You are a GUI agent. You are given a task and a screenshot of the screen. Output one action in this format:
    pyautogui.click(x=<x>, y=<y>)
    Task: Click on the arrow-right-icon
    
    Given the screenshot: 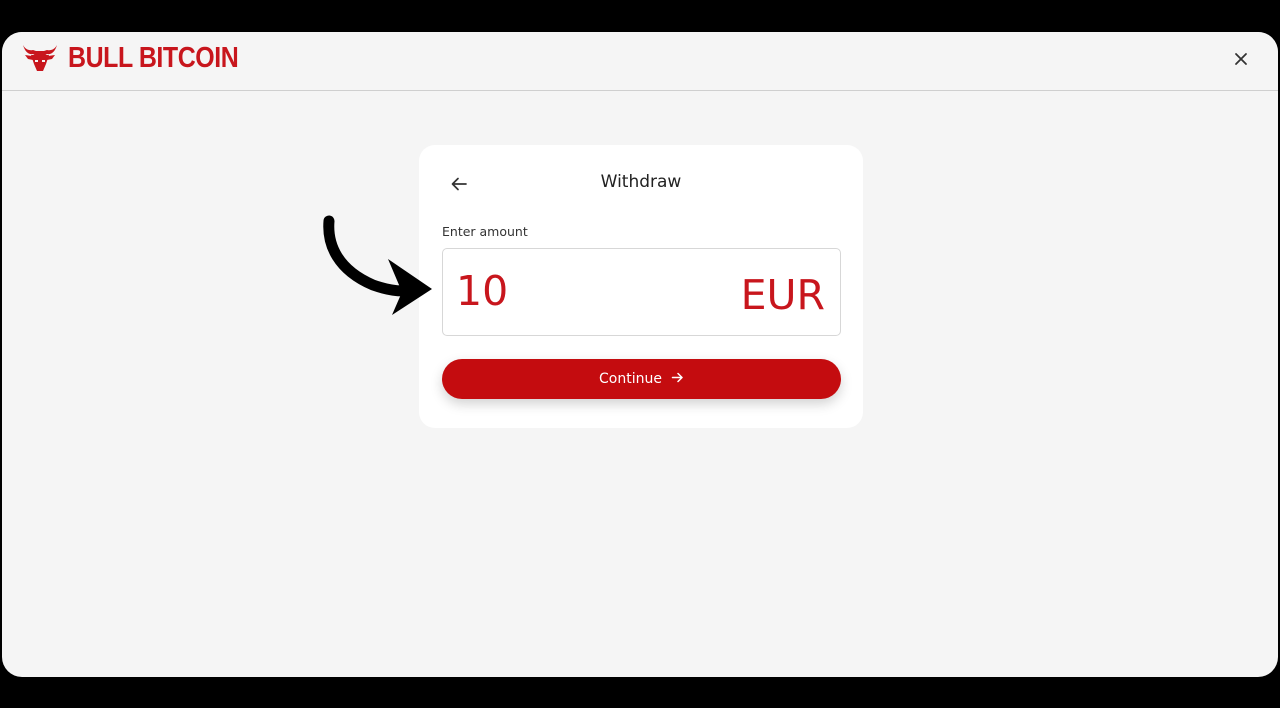 What is the action you would take?
    pyautogui.click(x=677, y=379)
    